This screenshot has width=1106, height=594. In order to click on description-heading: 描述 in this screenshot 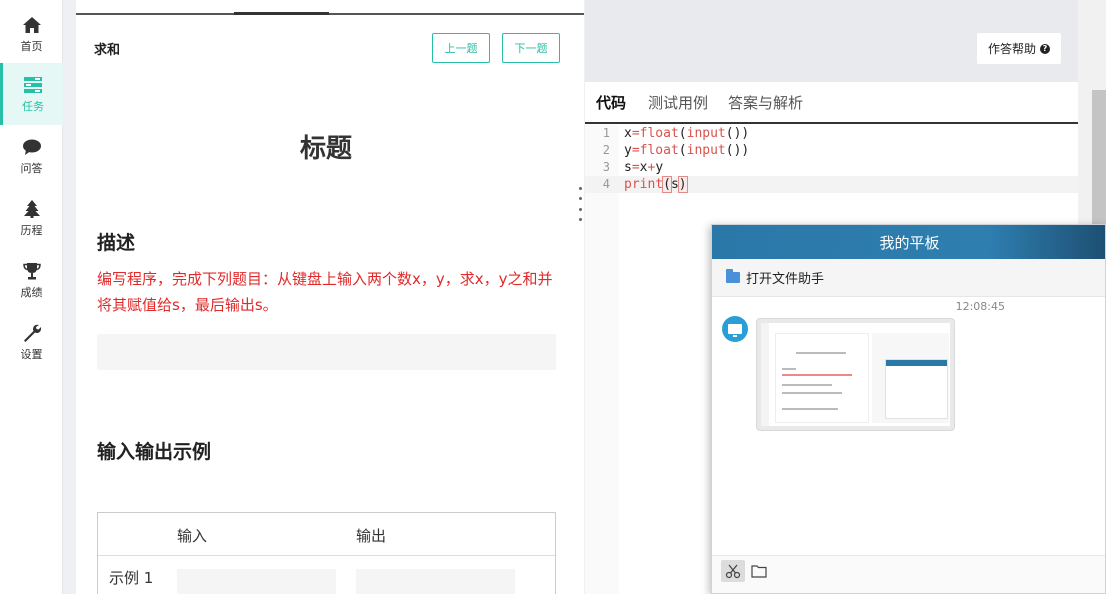, I will do `click(116, 243)`.